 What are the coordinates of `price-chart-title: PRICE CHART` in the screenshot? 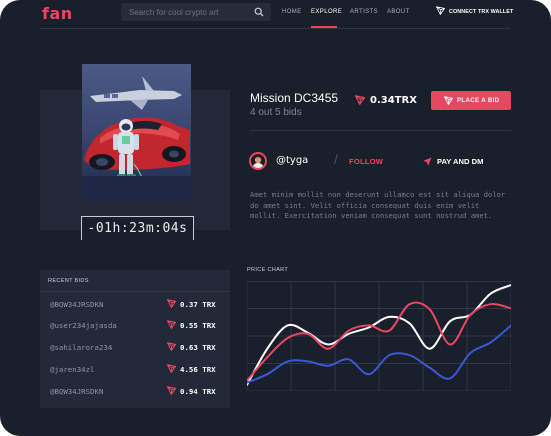 It's located at (268, 270).